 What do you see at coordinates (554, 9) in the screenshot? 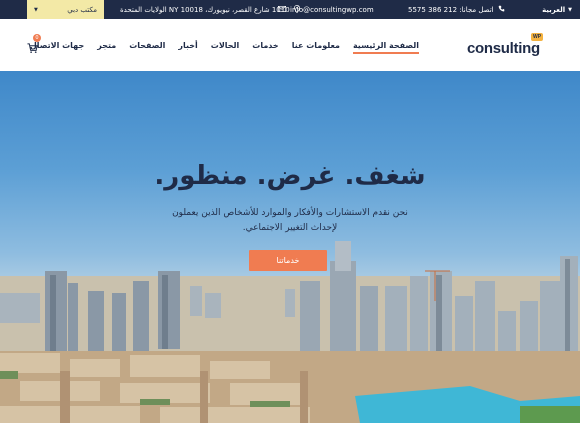
I see `language-label: العربية` at bounding box center [554, 9].